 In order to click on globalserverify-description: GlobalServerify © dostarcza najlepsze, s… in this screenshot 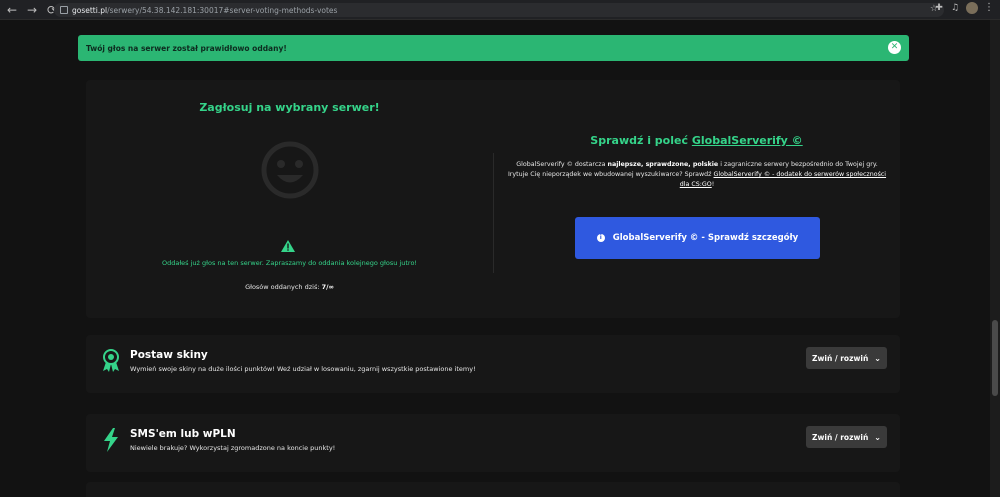, I will do `click(697, 175)`.